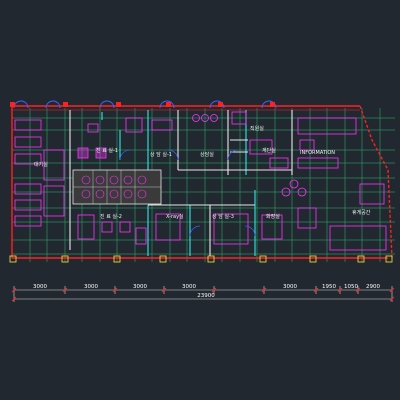 Image resolution: width=400 pixels, height=400 pixels. What do you see at coordinates (317, 153) in the screenshot?
I see `label-information: INFORMATION` at bounding box center [317, 153].